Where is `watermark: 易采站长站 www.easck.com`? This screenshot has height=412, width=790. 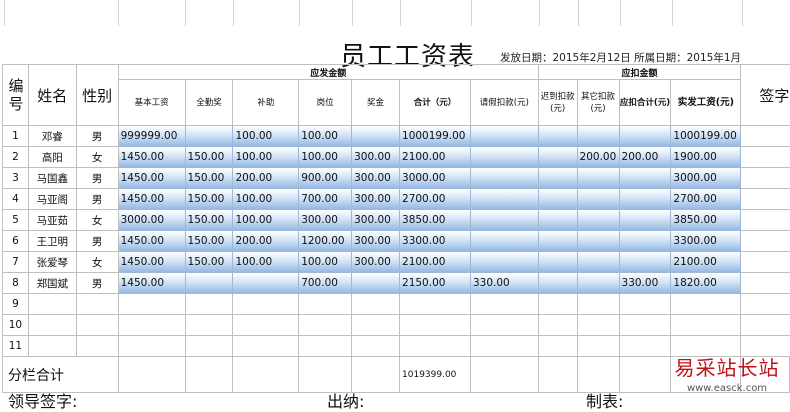 watermark: 易采站长站 www.easck.com is located at coordinates (727, 373).